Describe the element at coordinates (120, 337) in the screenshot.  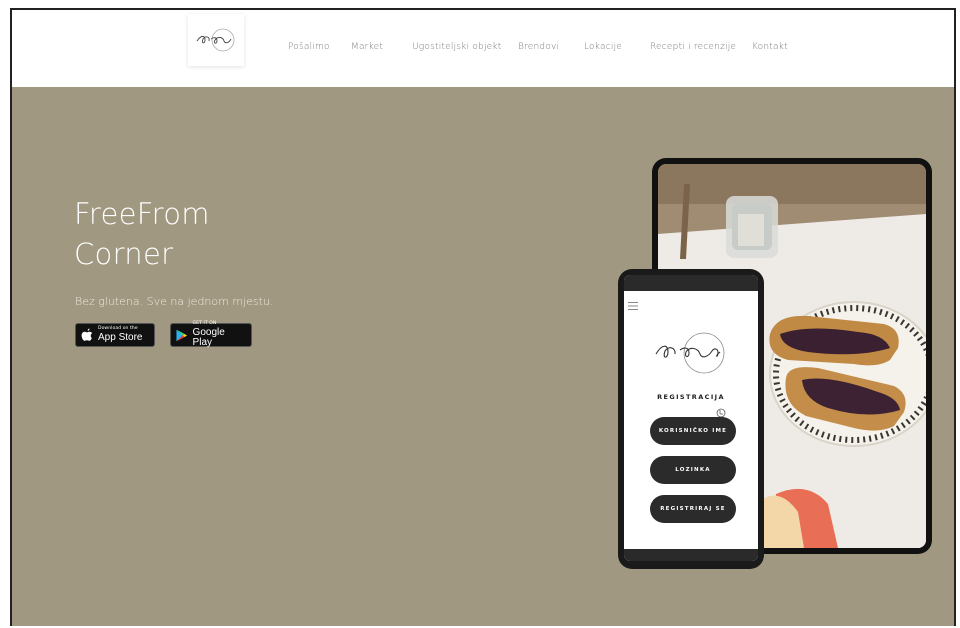
I see `app-store-big-text: App Store` at that location.